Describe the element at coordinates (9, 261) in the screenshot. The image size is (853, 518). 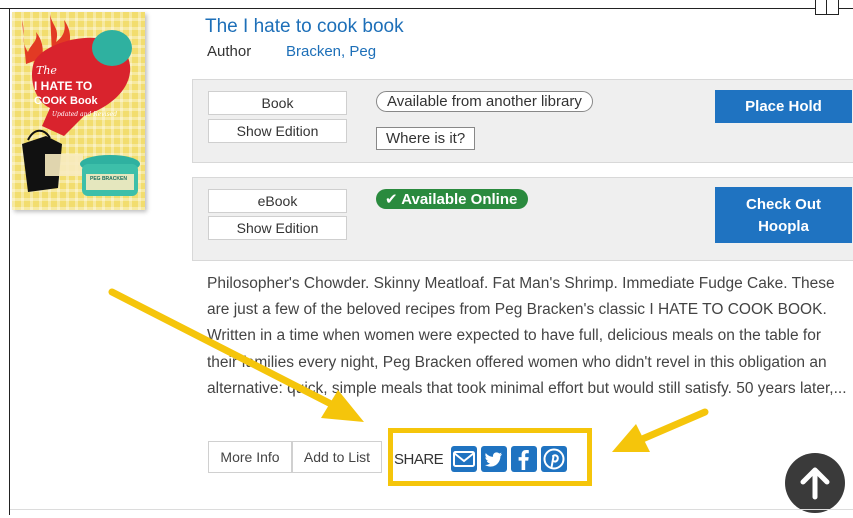
I see `frame-left-border` at that location.